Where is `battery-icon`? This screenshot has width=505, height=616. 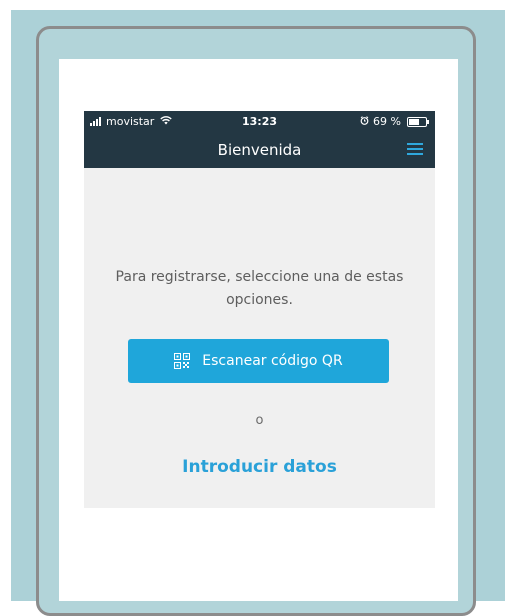 battery-icon is located at coordinates (418, 121).